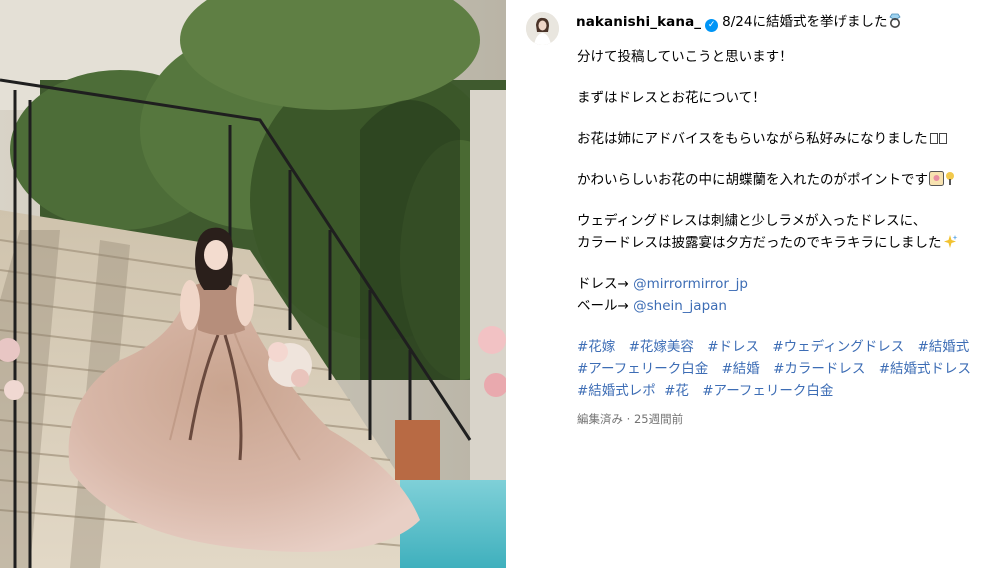  I want to click on caption-line: かわいらしいお花の中に胡蝶蘭を入れたのがポイントです, so click(788, 180).